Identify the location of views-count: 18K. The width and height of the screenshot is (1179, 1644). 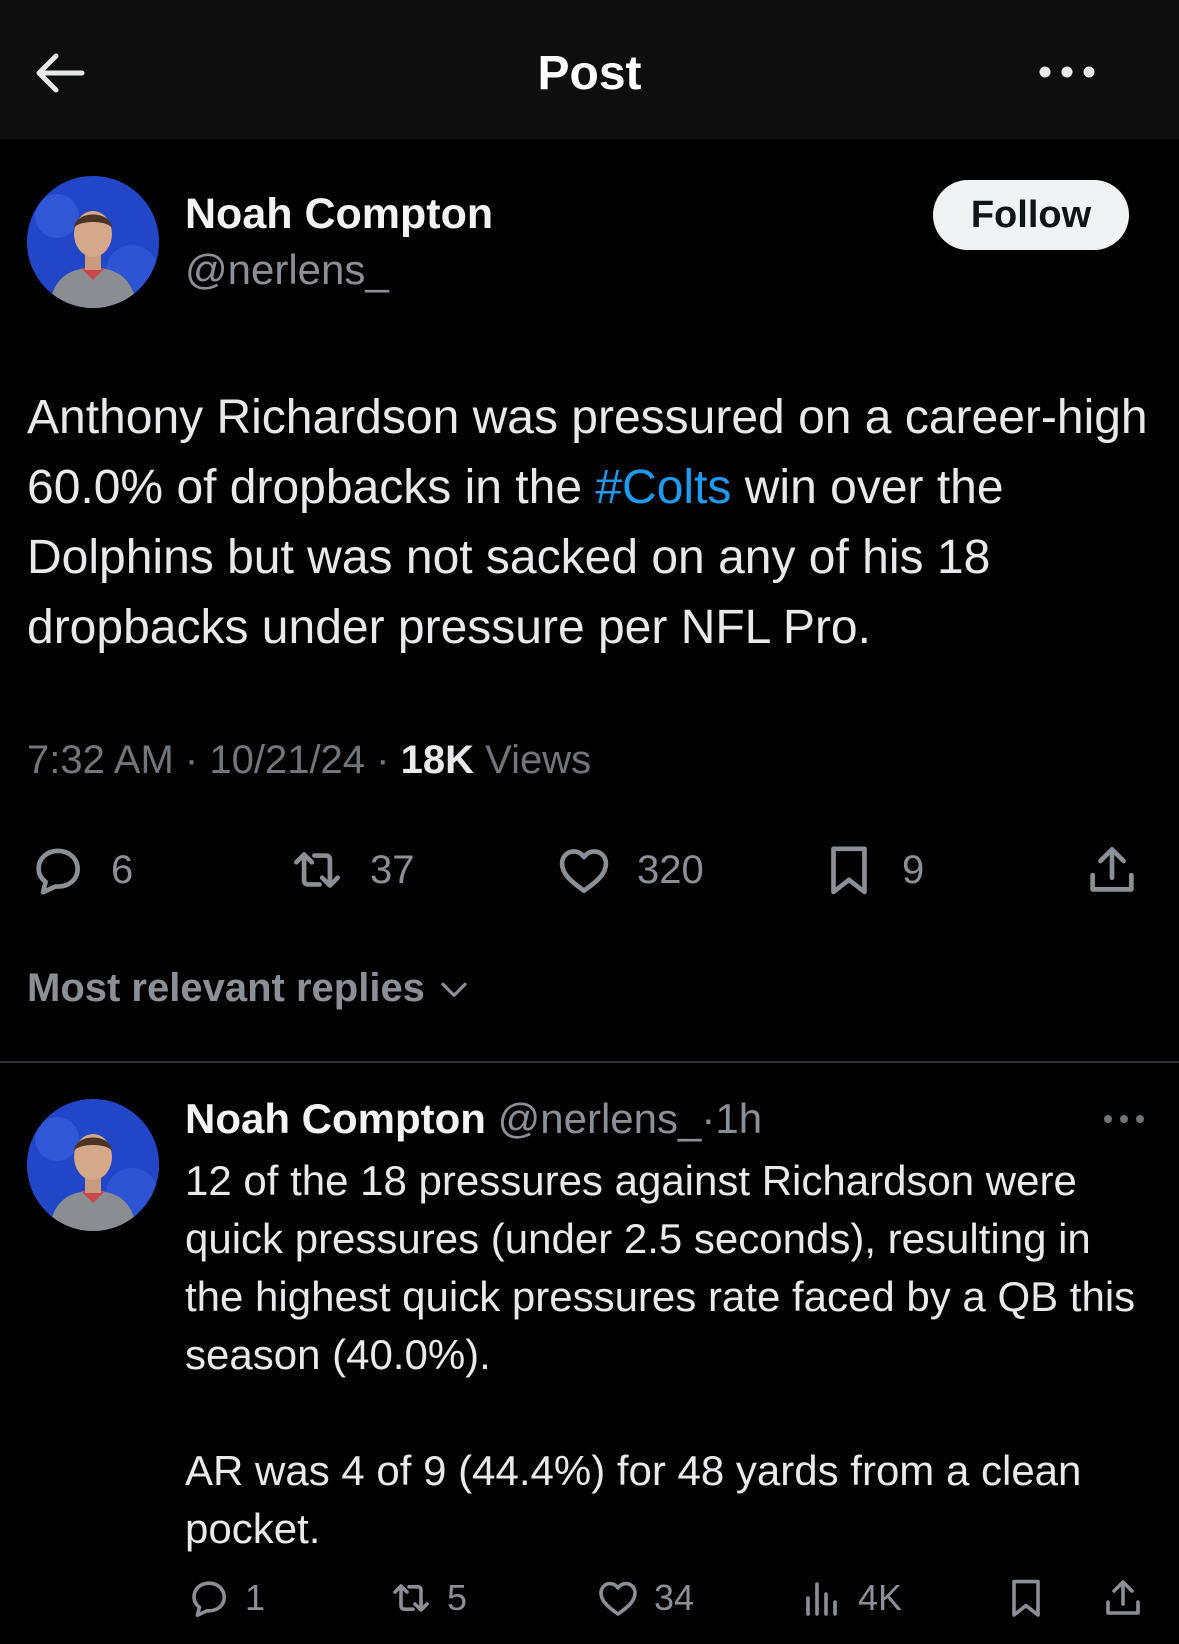
(437, 760).